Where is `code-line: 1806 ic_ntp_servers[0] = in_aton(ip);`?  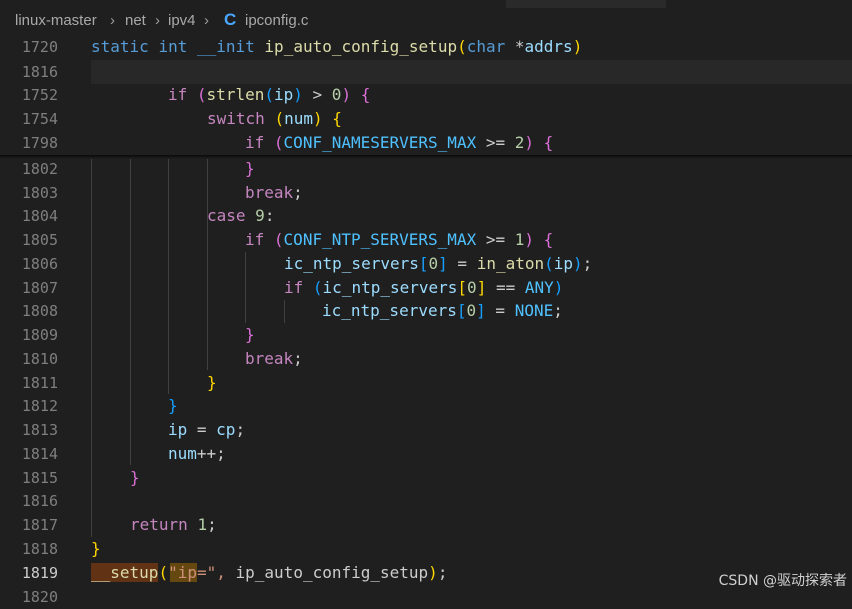
code-line: 1806 ic_ntp_servers[0] = in_aton(ip); is located at coordinates (426, 264).